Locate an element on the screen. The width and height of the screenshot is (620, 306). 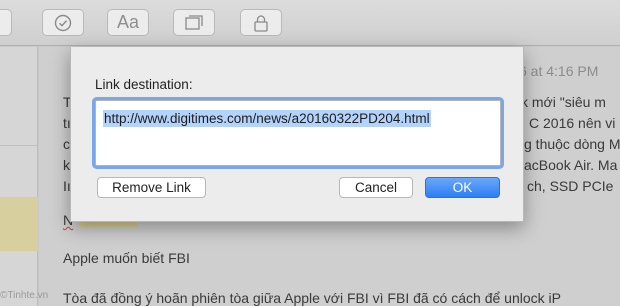
note-line: c is located at coordinates (66, 144).